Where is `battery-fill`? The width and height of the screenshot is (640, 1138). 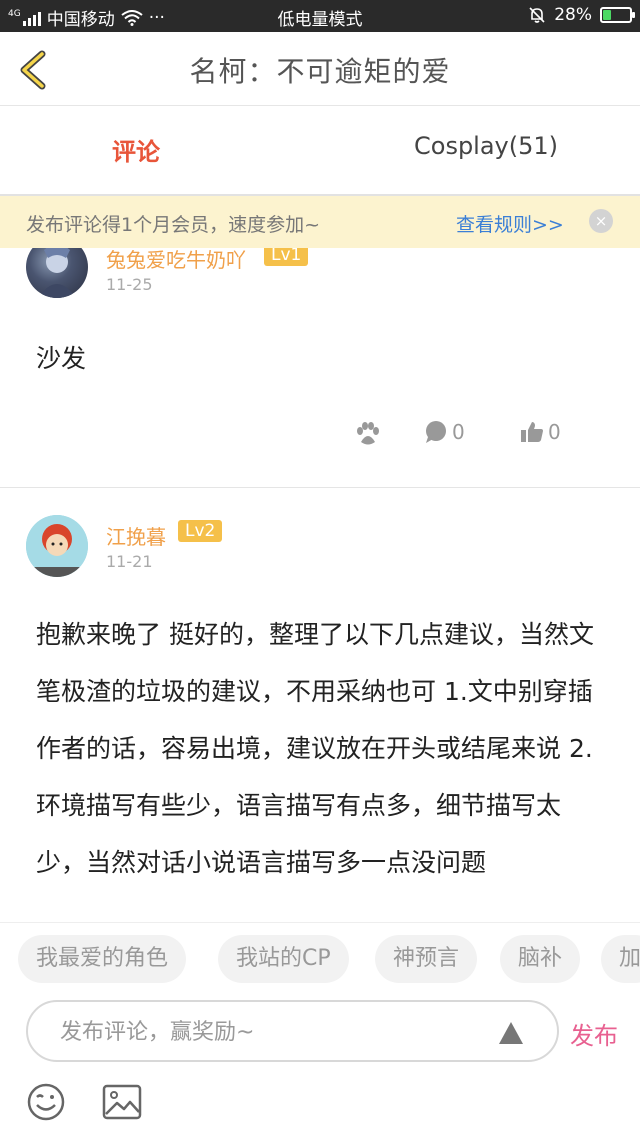
battery-fill is located at coordinates (607, 15).